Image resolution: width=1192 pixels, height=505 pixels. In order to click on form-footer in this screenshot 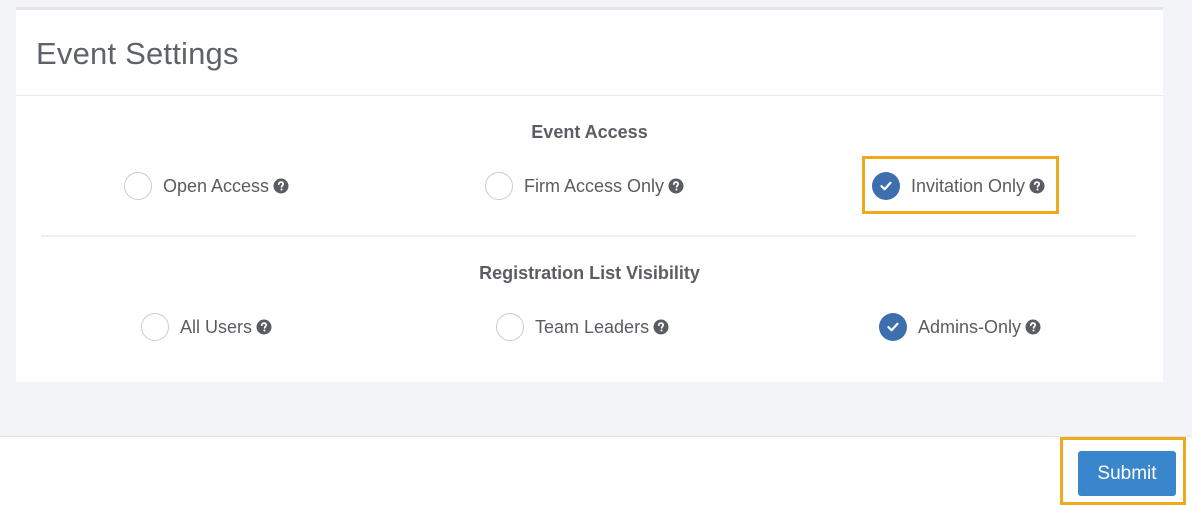, I will do `click(596, 470)`.